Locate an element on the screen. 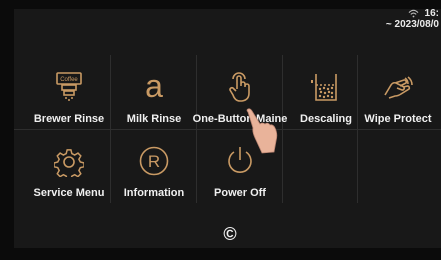 This screenshot has width=441, height=260. service-menu-button: Service Menu is located at coordinates (69, 168).